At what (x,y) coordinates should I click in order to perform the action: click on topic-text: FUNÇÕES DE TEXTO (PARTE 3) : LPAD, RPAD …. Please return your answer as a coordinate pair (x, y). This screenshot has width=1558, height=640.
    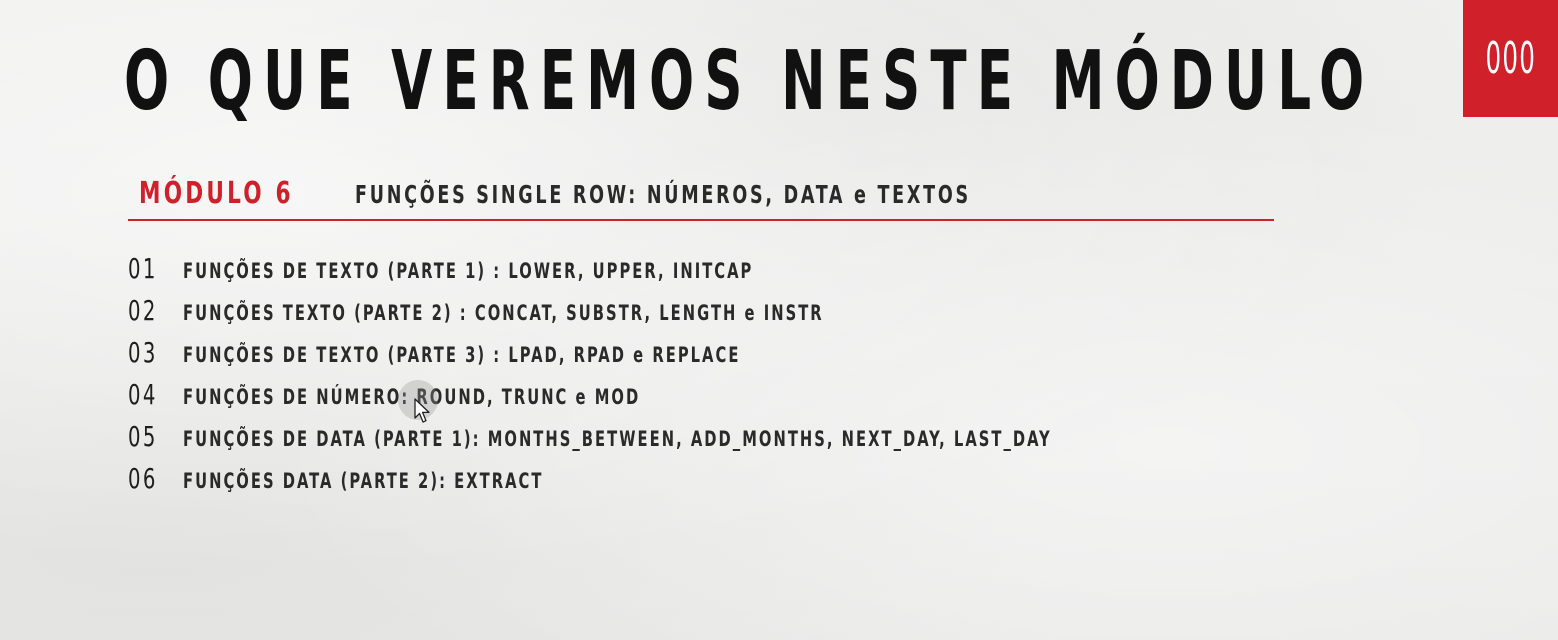
    Looking at the image, I should click on (462, 355).